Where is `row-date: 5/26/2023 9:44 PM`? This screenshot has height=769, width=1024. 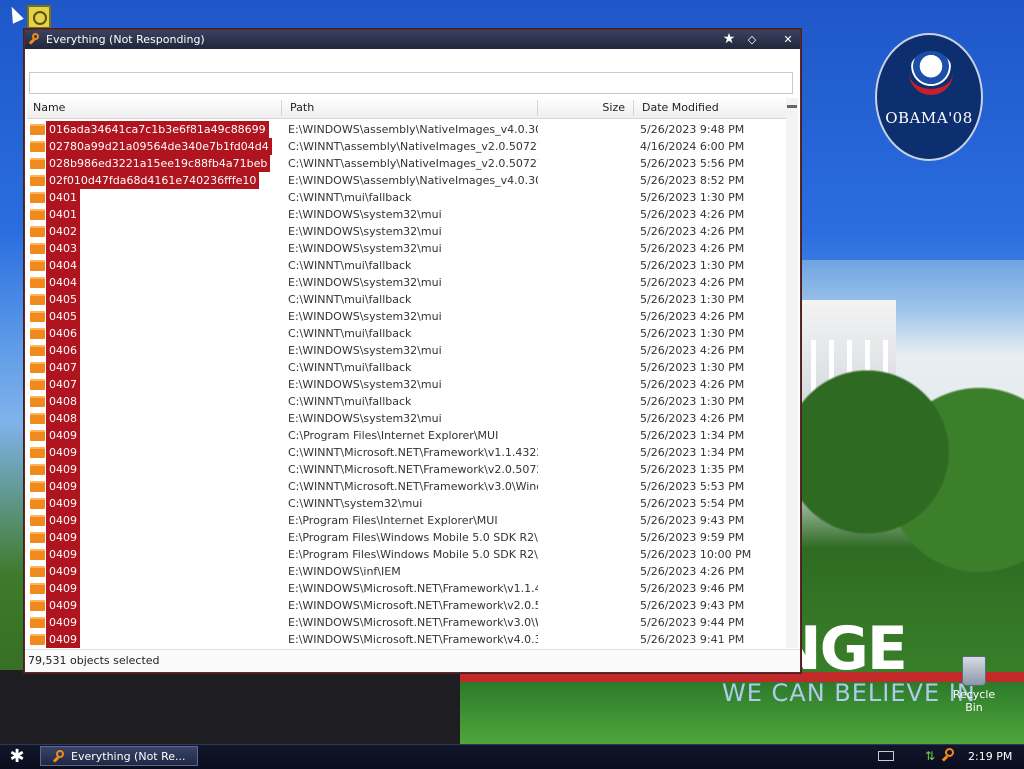 row-date: 5/26/2023 9:44 PM is located at coordinates (692, 622).